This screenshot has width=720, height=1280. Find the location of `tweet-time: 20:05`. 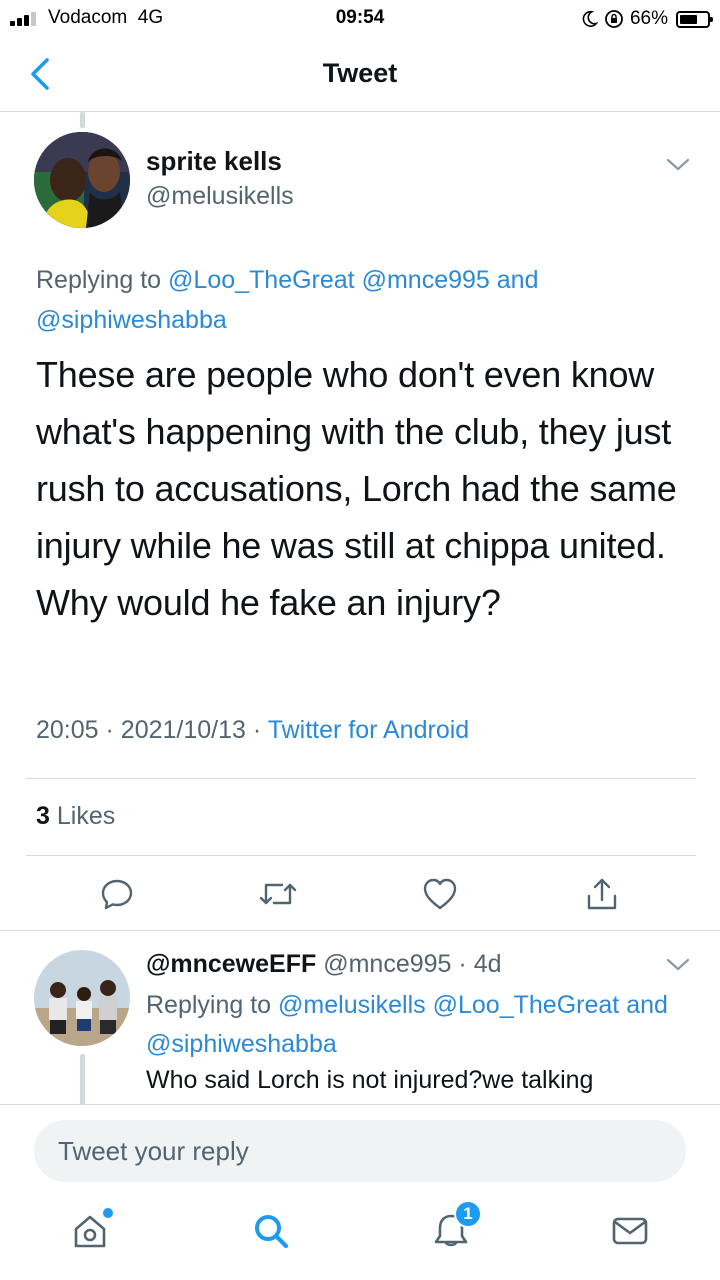

tweet-time: 20:05 is located at coordinates (67, 730).